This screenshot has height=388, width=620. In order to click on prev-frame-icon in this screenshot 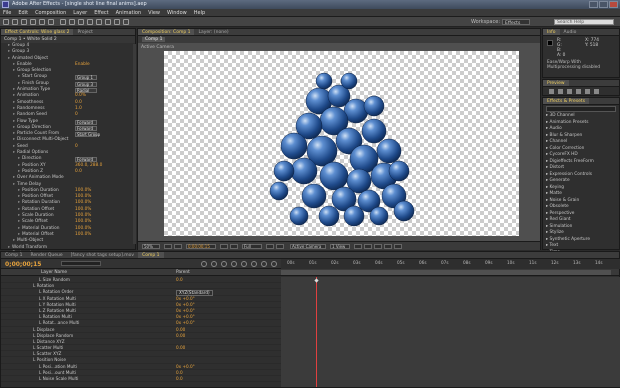, I will do `click(560, 91)`.